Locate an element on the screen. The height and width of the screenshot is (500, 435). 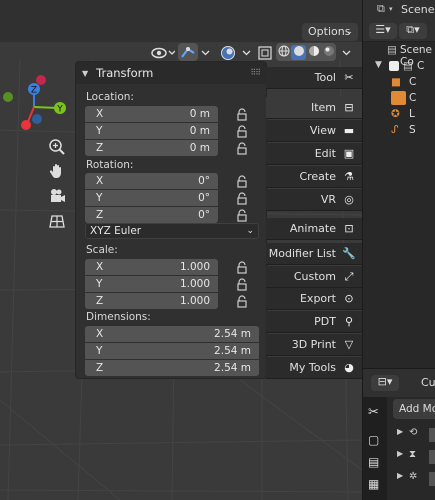
zoom-icon is located at coordinates (57, 149).